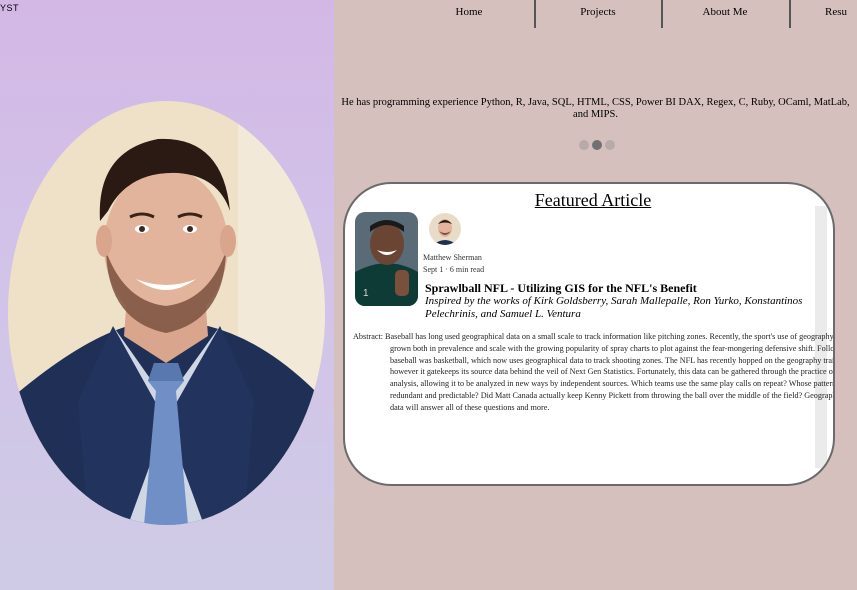 The image size is (857, 590). Describe the element at coordinates (824, 14) in the screenshot. I see `nav-resume: Resu` at that location.